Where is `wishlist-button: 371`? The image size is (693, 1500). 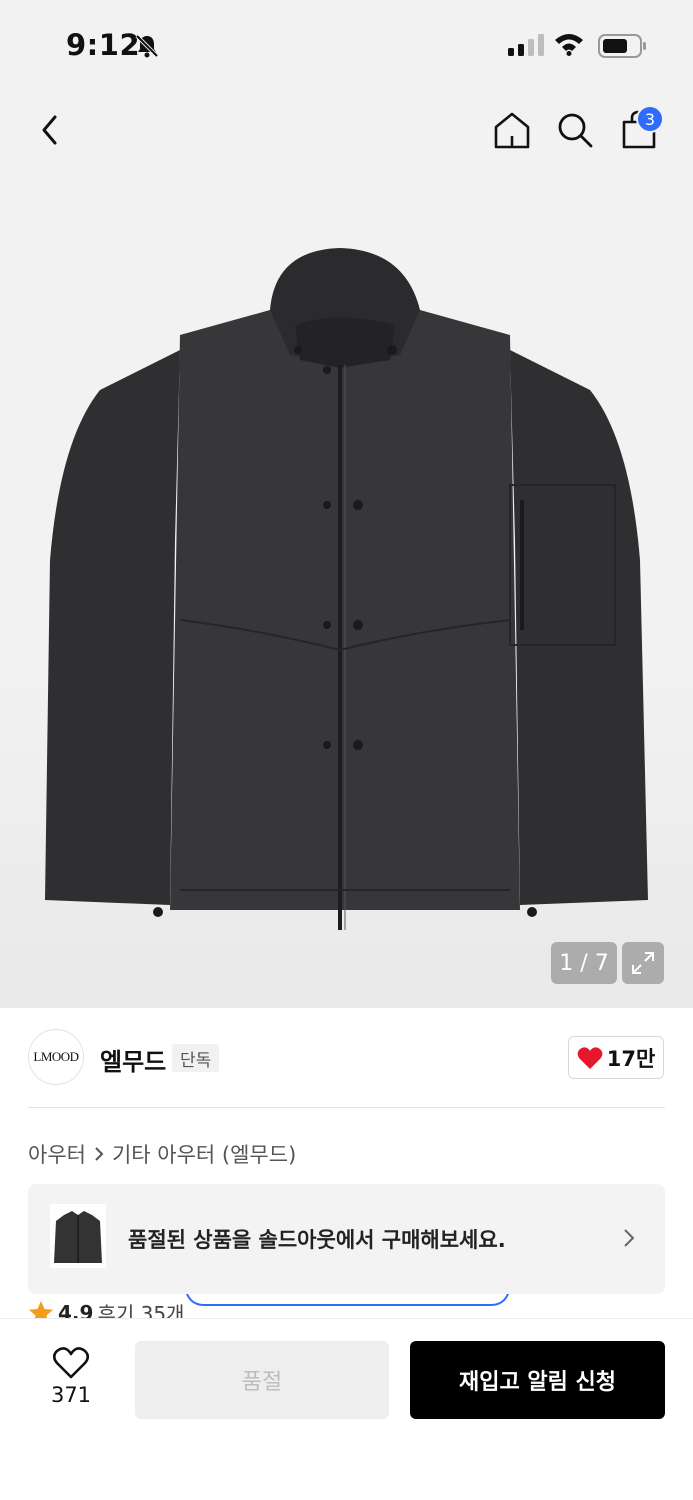 wishlist-button: 371 is located at coordinates (71, 1377).